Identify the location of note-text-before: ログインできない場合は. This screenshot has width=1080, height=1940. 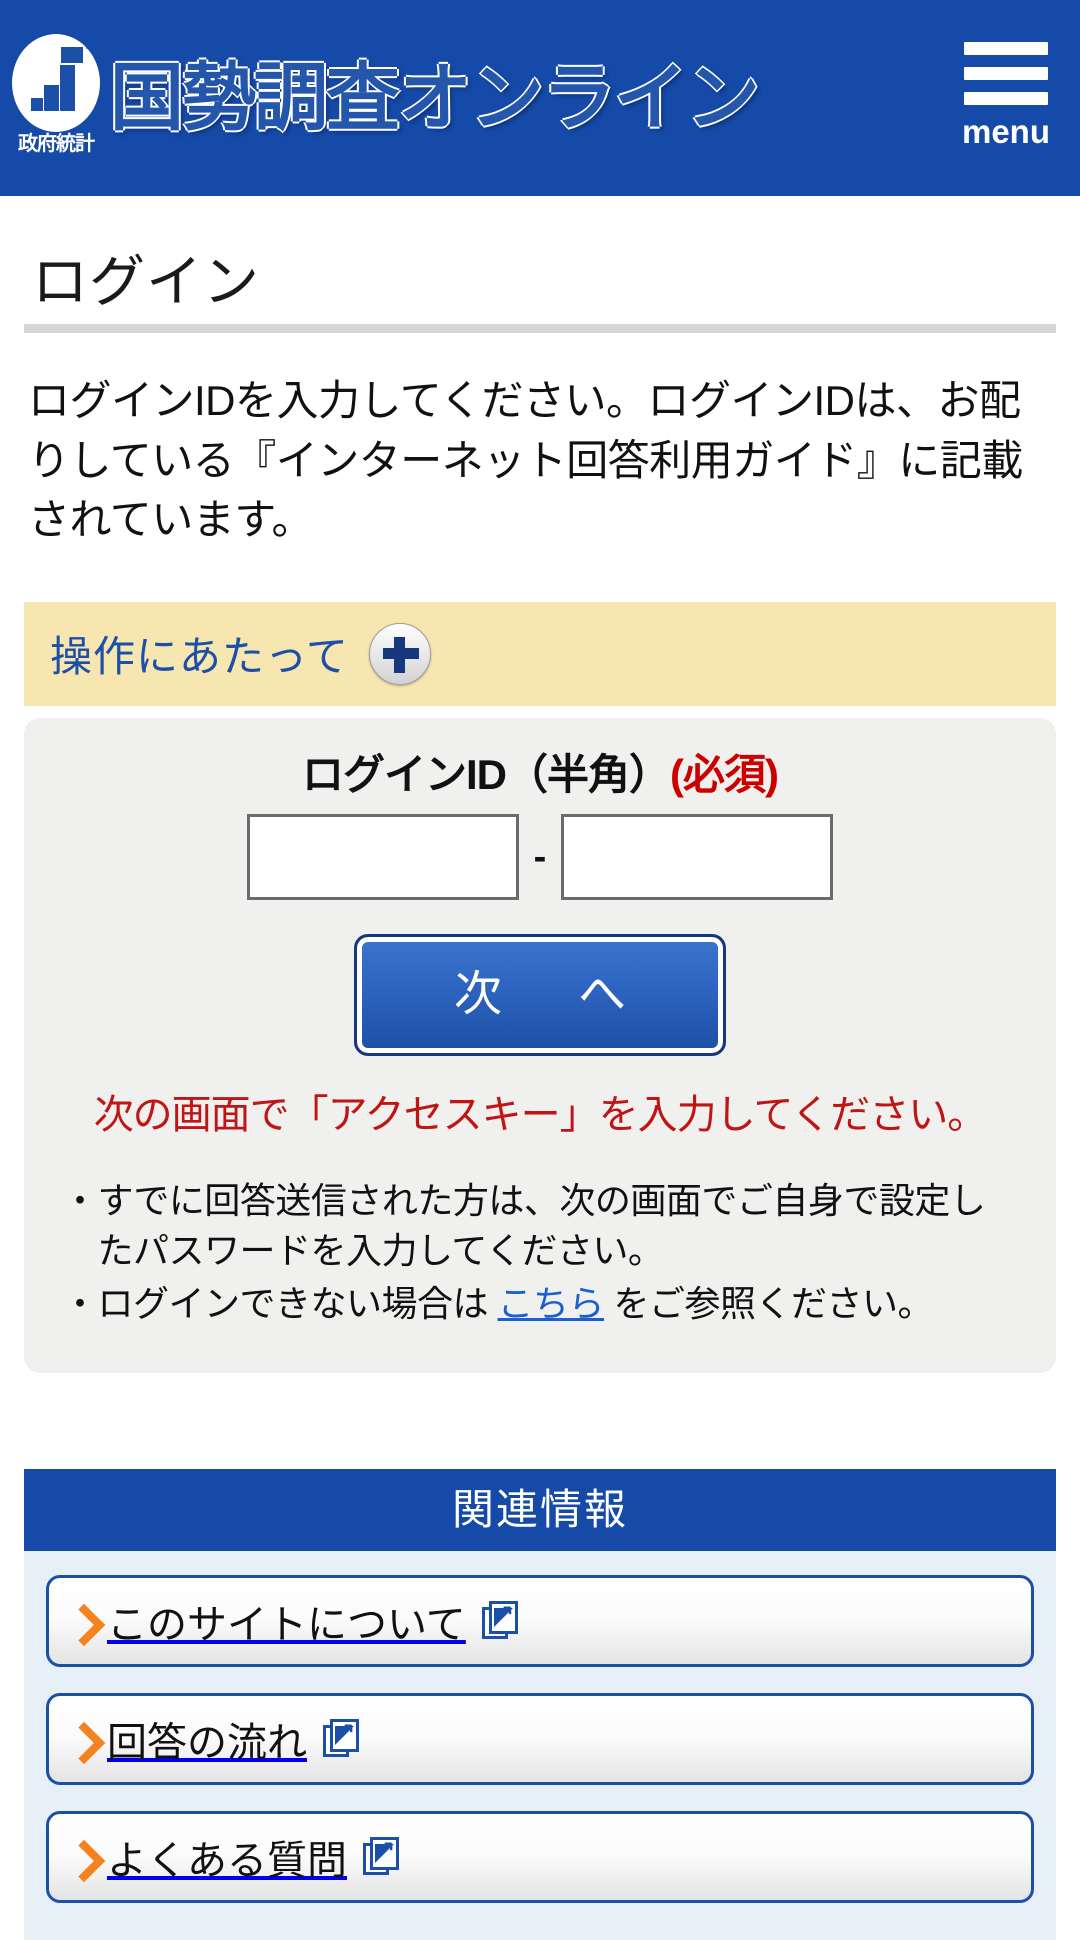
(297, 1304).